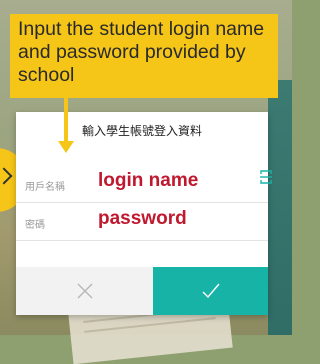 The height and width of the screenshot is (364, 320). Describe the element at coordinates (45, 187) in the screenshot. I see `username-label: 用戶名稱` at that location.